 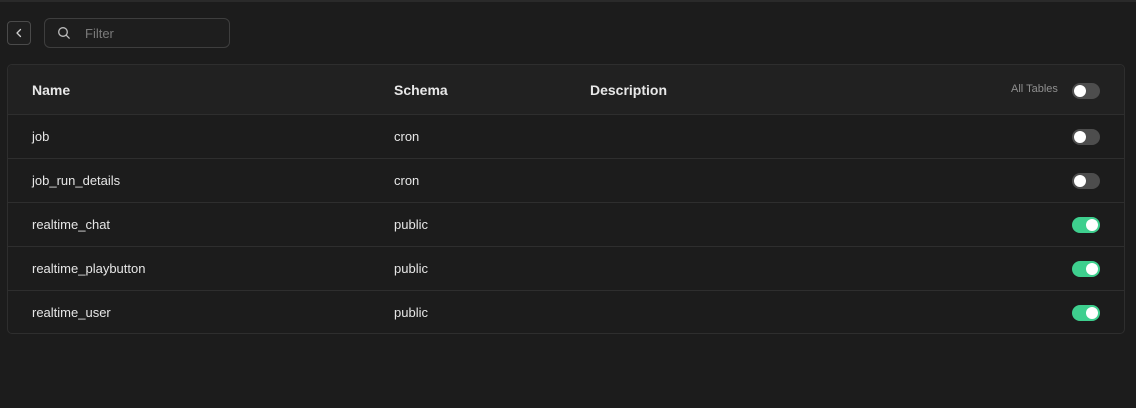 What do you see at coordinates (566, 180) in the screenshot?
I see `table-row: job_run_details cron` at bounding box center [566, 180].